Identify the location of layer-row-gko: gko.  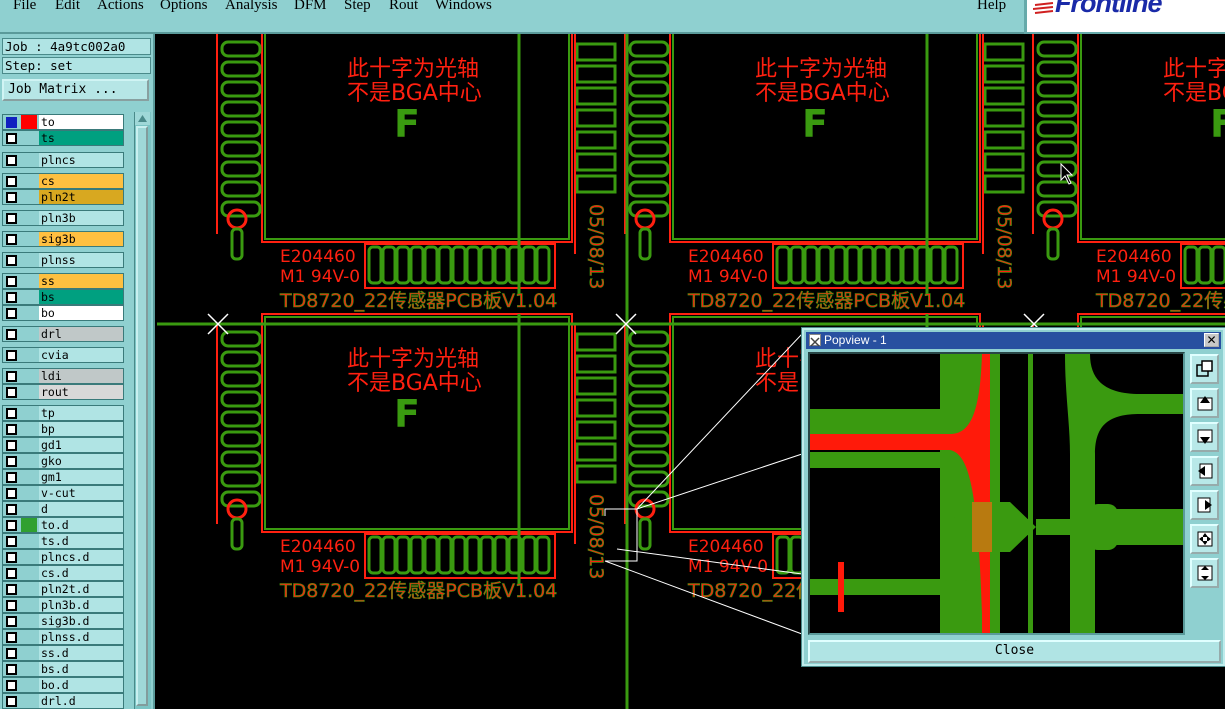
(63, 461).